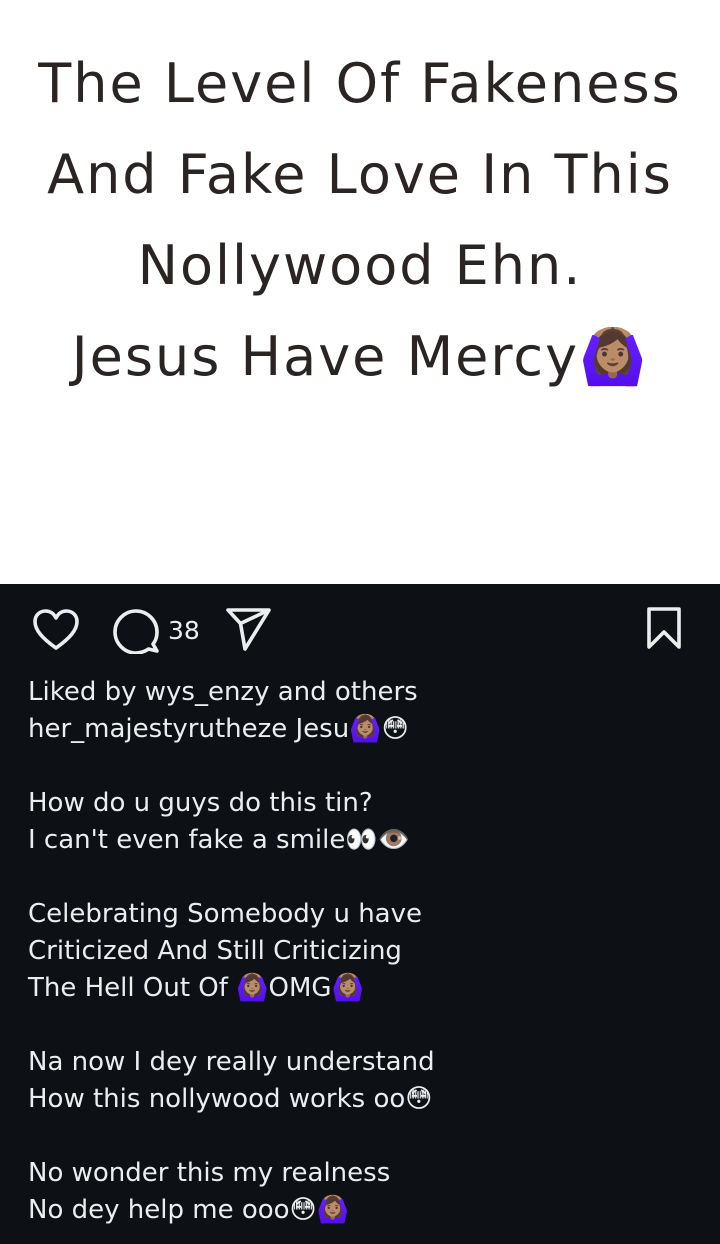 This screenshot has width=720, height=1244. What do you see at coordinates (363, 692) in the screenshot?
I see `liked-by-text: Liked by wys_enzy and others` at bounding box center [363, 692].